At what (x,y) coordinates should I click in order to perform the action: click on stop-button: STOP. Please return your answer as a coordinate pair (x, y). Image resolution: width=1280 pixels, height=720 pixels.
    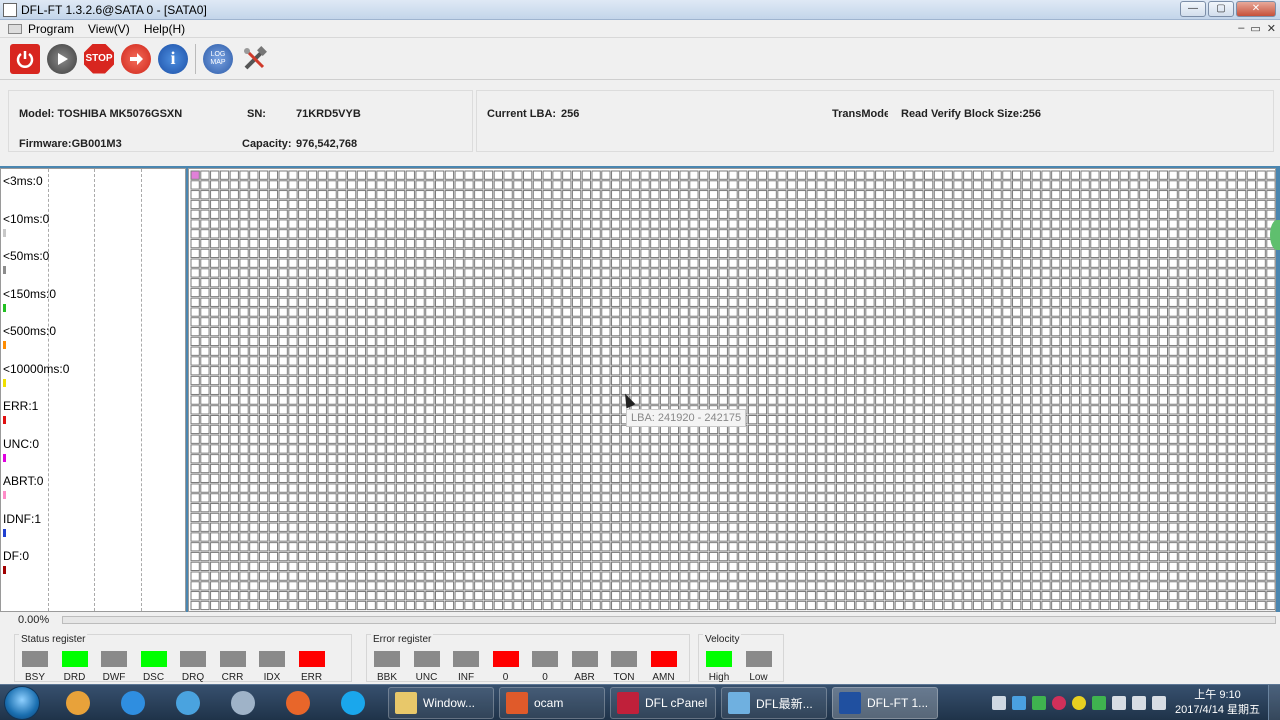
    Looking at the image, I should click on (99, 58).